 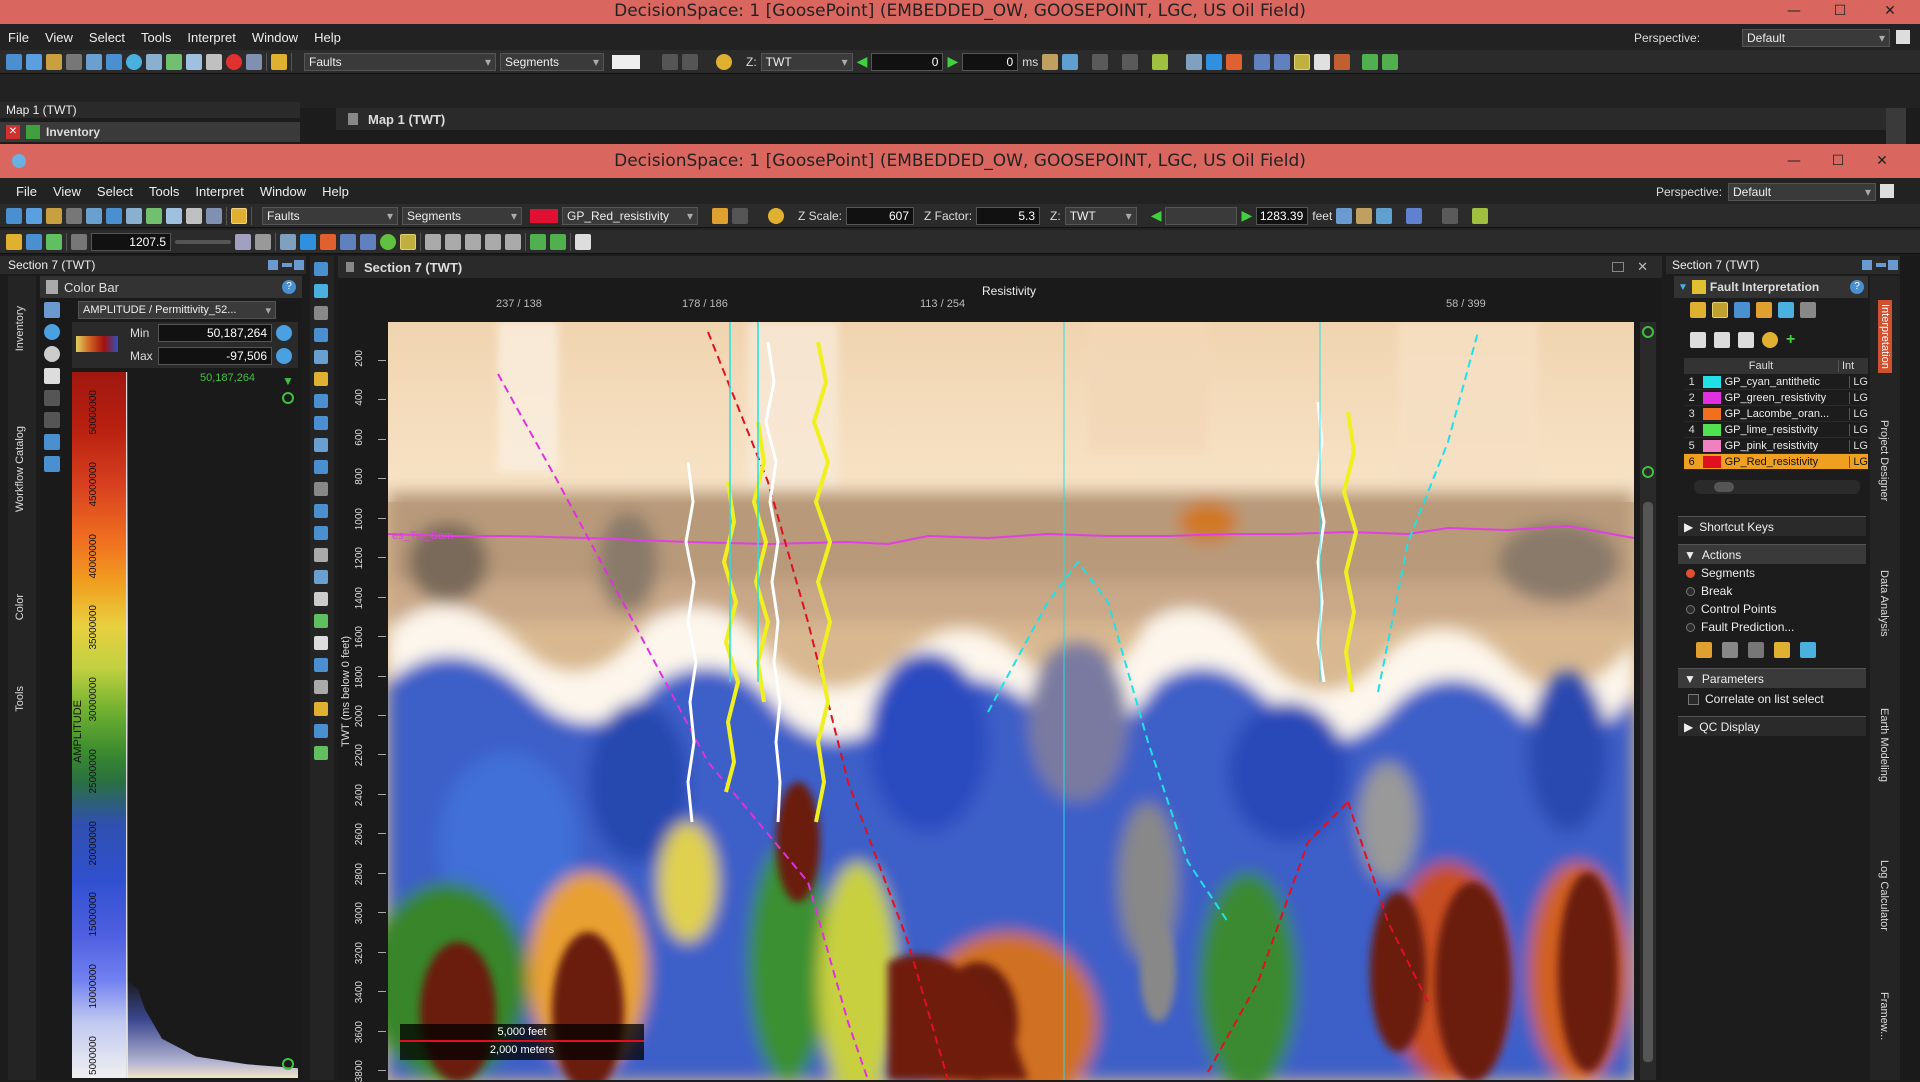 What do you see at coordinates (1890, 11) in the screenshot?
I see `outer-close-button: ✕` at bounding box center [1890, 11].